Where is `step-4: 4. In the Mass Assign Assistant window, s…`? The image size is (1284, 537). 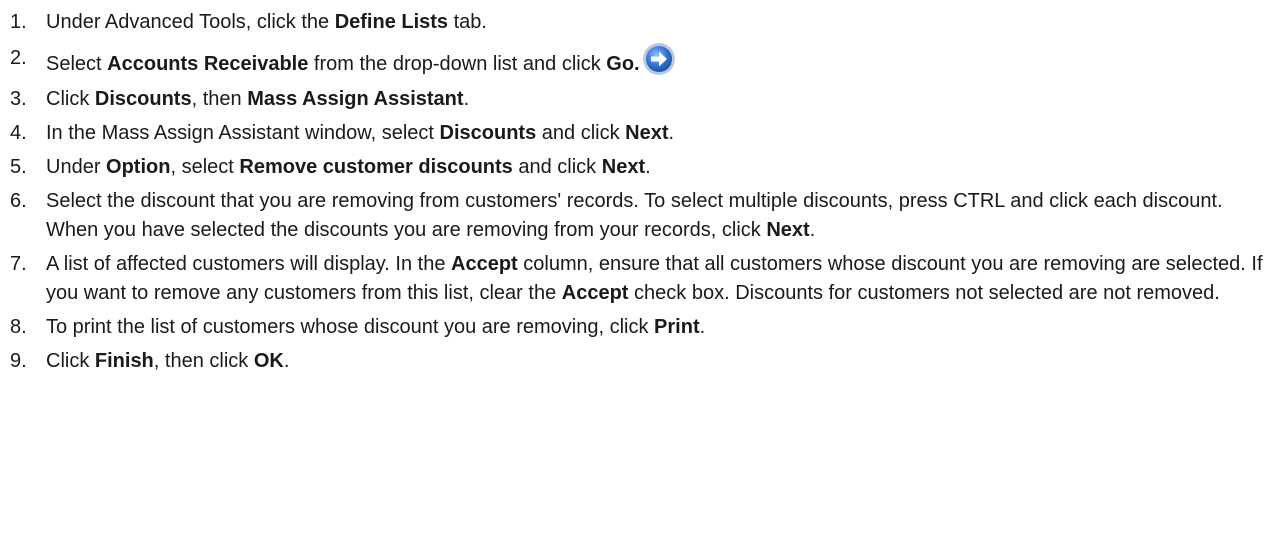 step-4: 4. In the Mass Assign Assistant window, s… is located at coordinates (642, 133).